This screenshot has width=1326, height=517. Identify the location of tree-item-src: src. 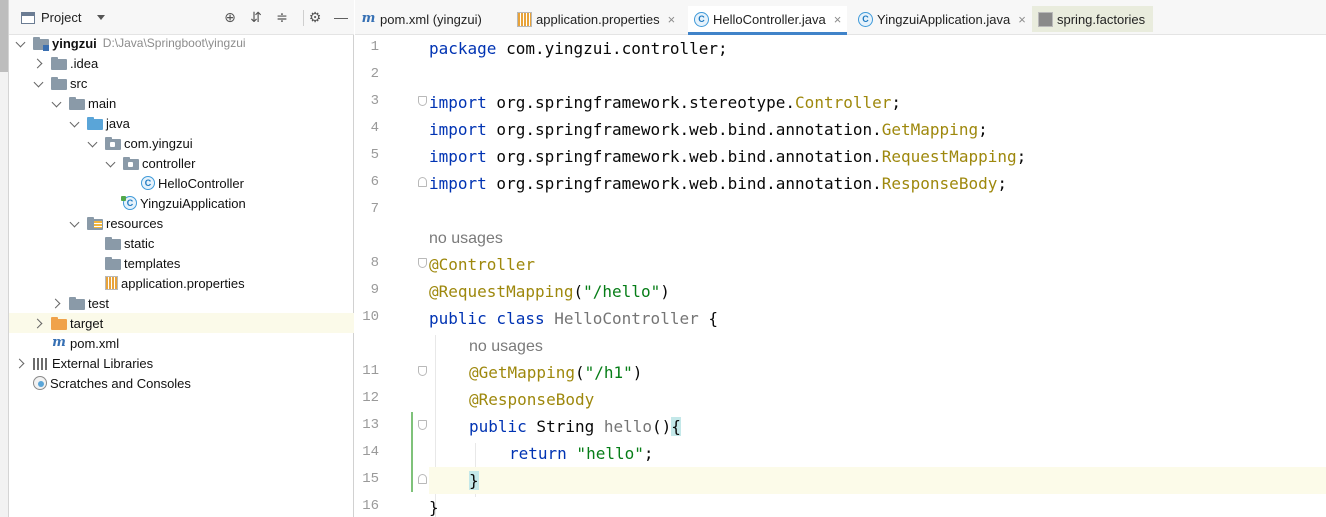
(181, 83).